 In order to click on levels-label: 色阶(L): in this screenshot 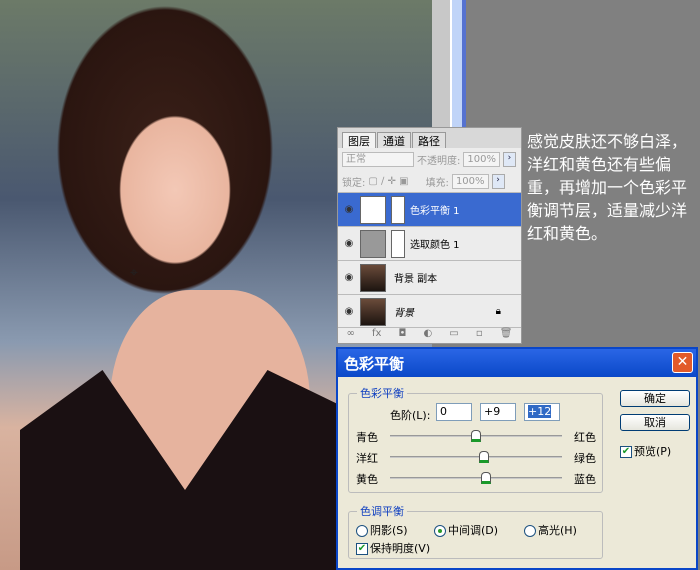, I will do `click(410, 415)`.